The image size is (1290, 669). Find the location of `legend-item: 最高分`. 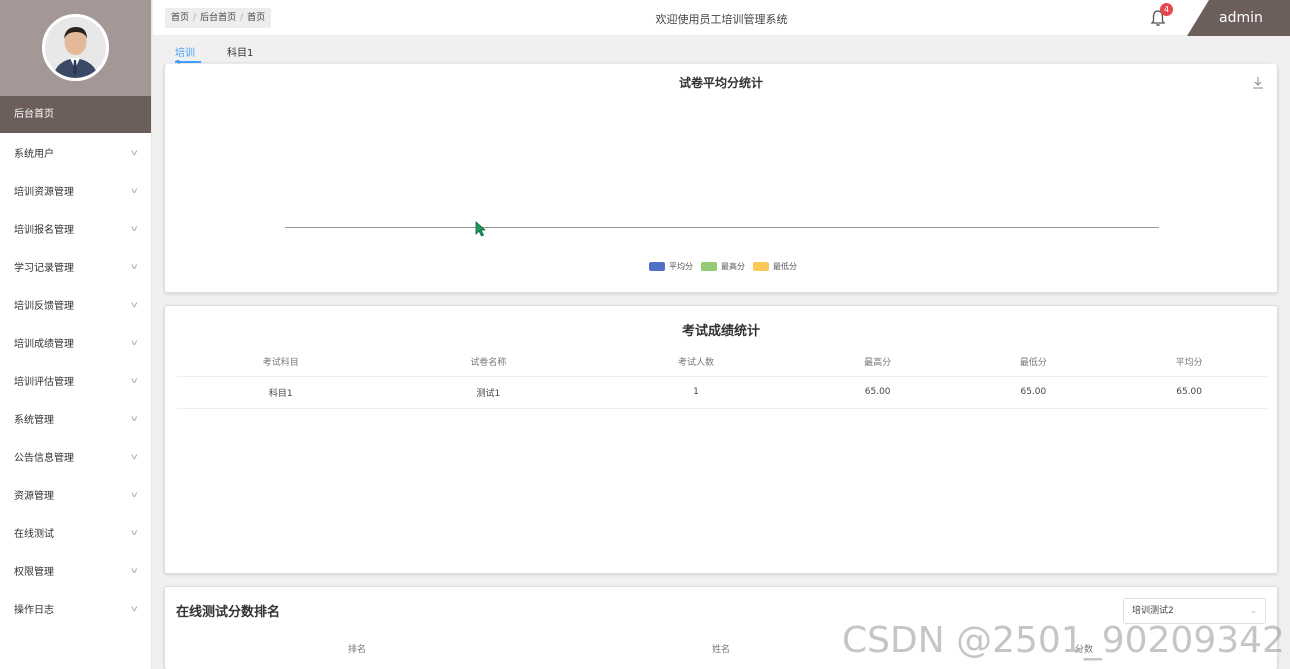

legend-item: 最高分 is located at coordinates (723, 266).